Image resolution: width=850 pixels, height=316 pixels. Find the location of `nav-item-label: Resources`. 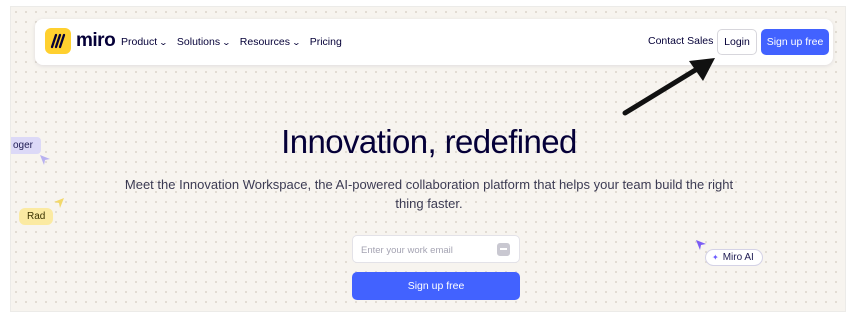

nav-item-label: Resources is located at coordinates (264, 42).